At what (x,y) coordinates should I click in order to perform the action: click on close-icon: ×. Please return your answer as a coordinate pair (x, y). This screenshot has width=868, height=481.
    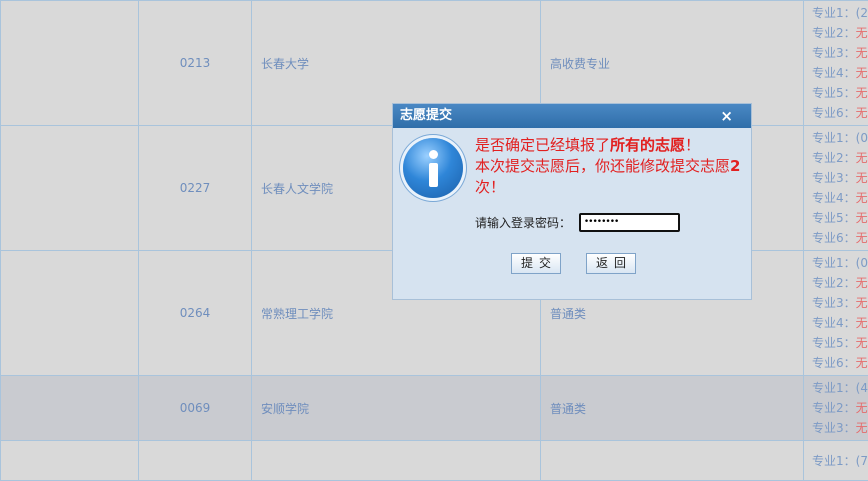
    Looking at the image, I should click on (726, 116).